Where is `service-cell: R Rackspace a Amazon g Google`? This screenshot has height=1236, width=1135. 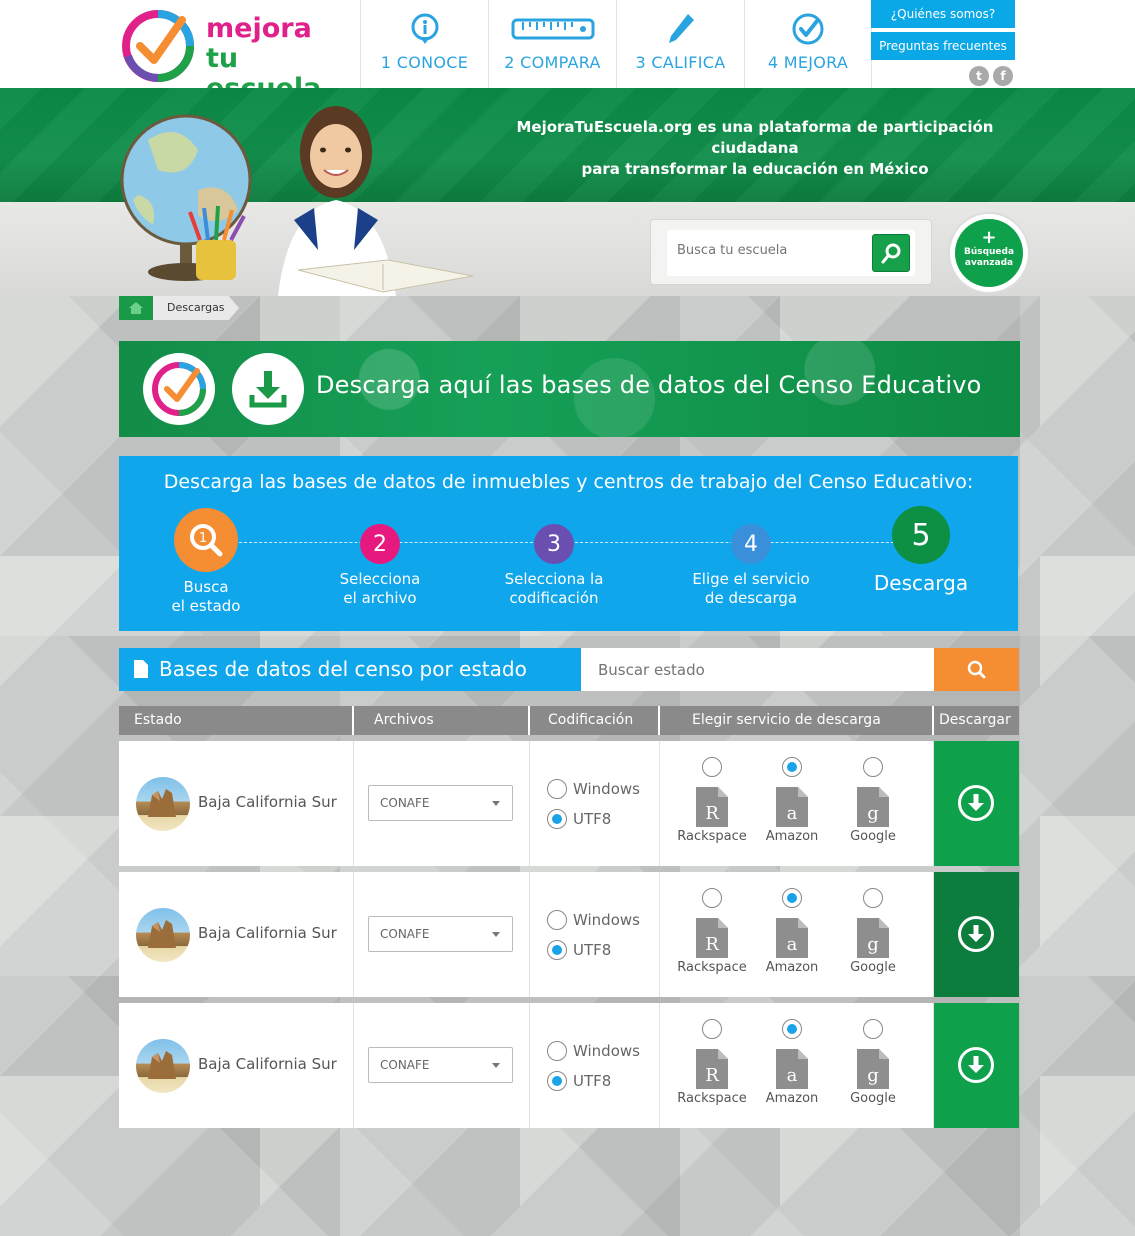
service-cell: R Rackspace a Amazon g Google is located at coordinates (797, 934).